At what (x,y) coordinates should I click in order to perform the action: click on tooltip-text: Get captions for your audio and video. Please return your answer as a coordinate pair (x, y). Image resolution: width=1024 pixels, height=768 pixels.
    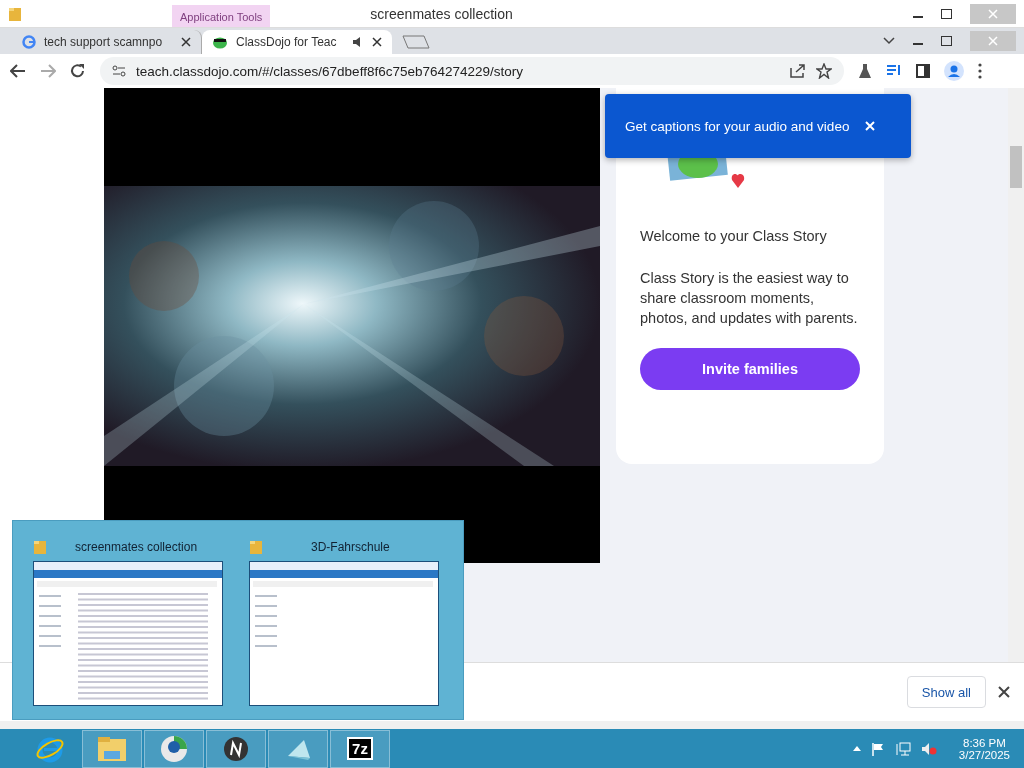
    Looking at the image, I should click on (737, 126).